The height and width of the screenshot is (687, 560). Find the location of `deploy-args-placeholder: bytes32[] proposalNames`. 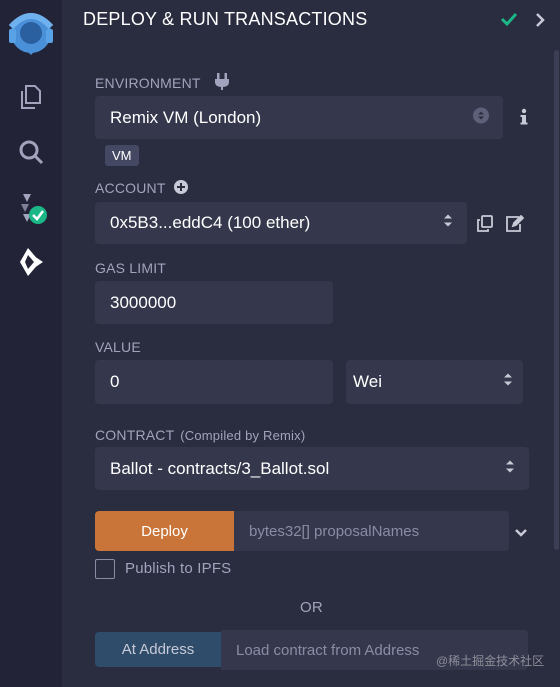

deploy-args-placeholder: bytes32[] proposalNames is located at coordinates (334, 531).